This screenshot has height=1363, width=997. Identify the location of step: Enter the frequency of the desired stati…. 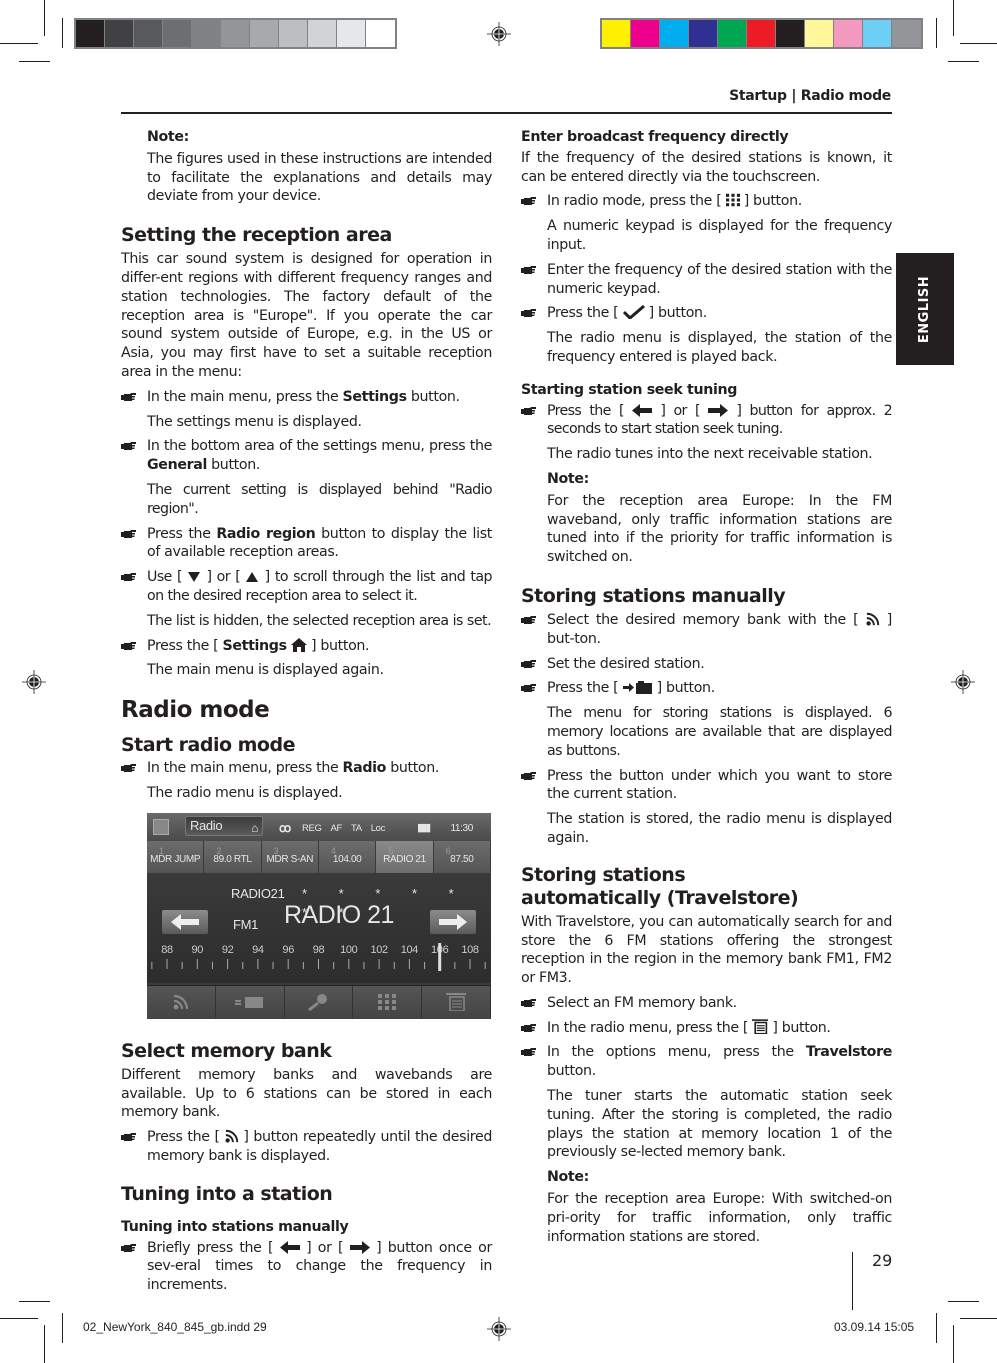
(706, 280).